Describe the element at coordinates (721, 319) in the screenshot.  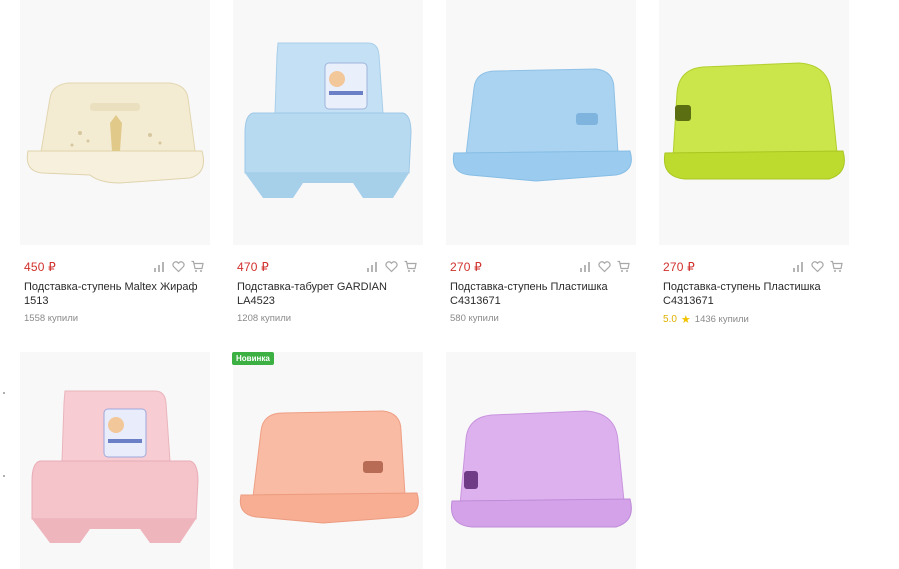
I see `bought-count: 1436 купили` at that location.